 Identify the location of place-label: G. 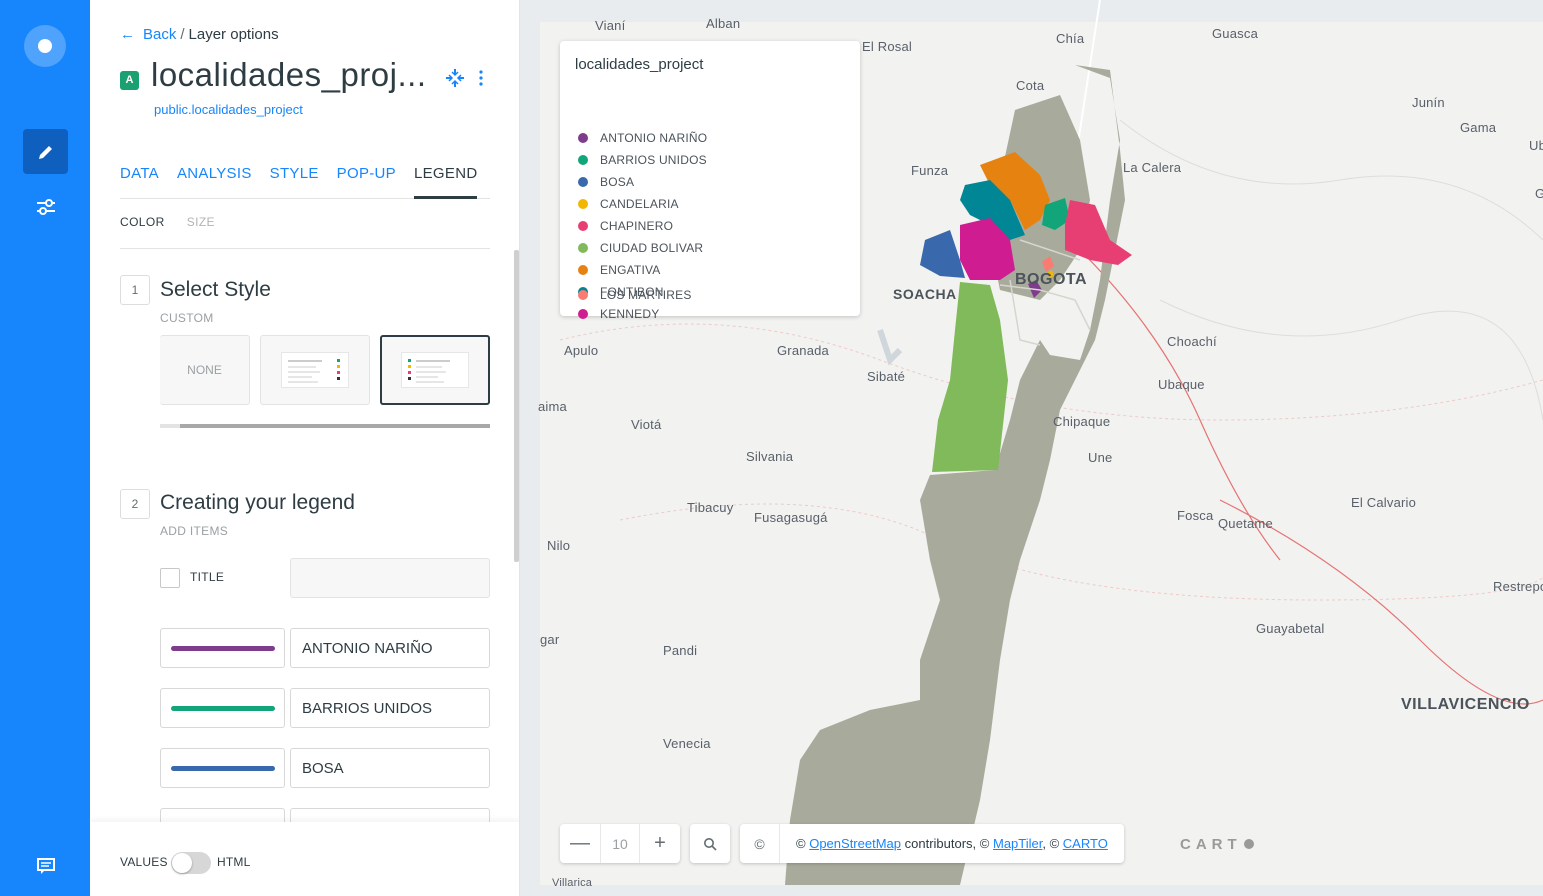
(1539, 193).